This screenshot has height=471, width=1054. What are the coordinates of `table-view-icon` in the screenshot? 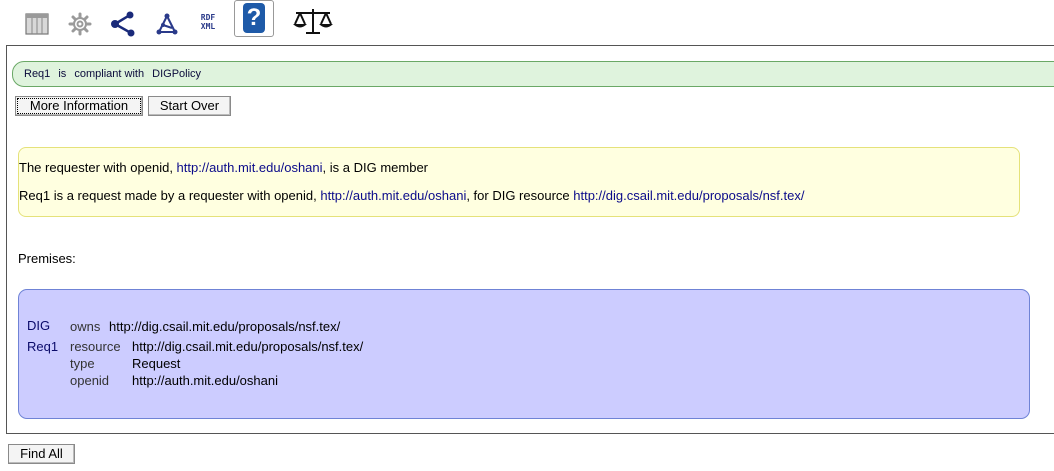 It's located at (37, 24).